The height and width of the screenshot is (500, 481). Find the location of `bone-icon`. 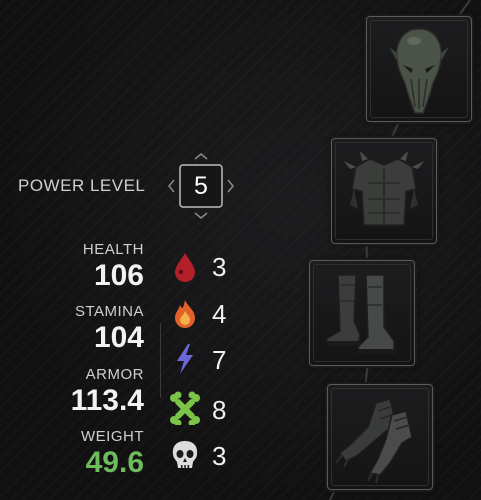

bone-icon is located at coordinates (185, 408).